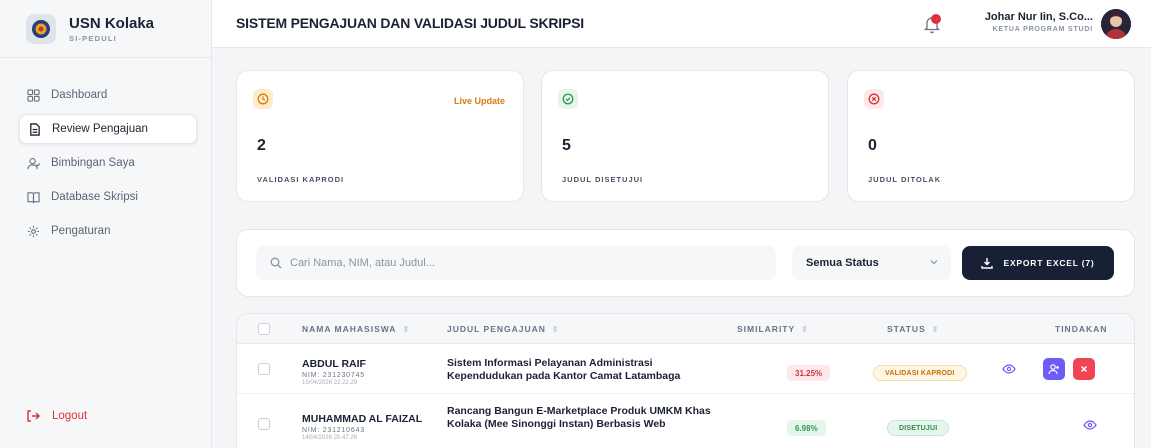 This screenshot has width=1151, height=448. Describe the element at coordinates (842, 263) in the screenshot. I see `status-filter-value: Semua Status` at that location.